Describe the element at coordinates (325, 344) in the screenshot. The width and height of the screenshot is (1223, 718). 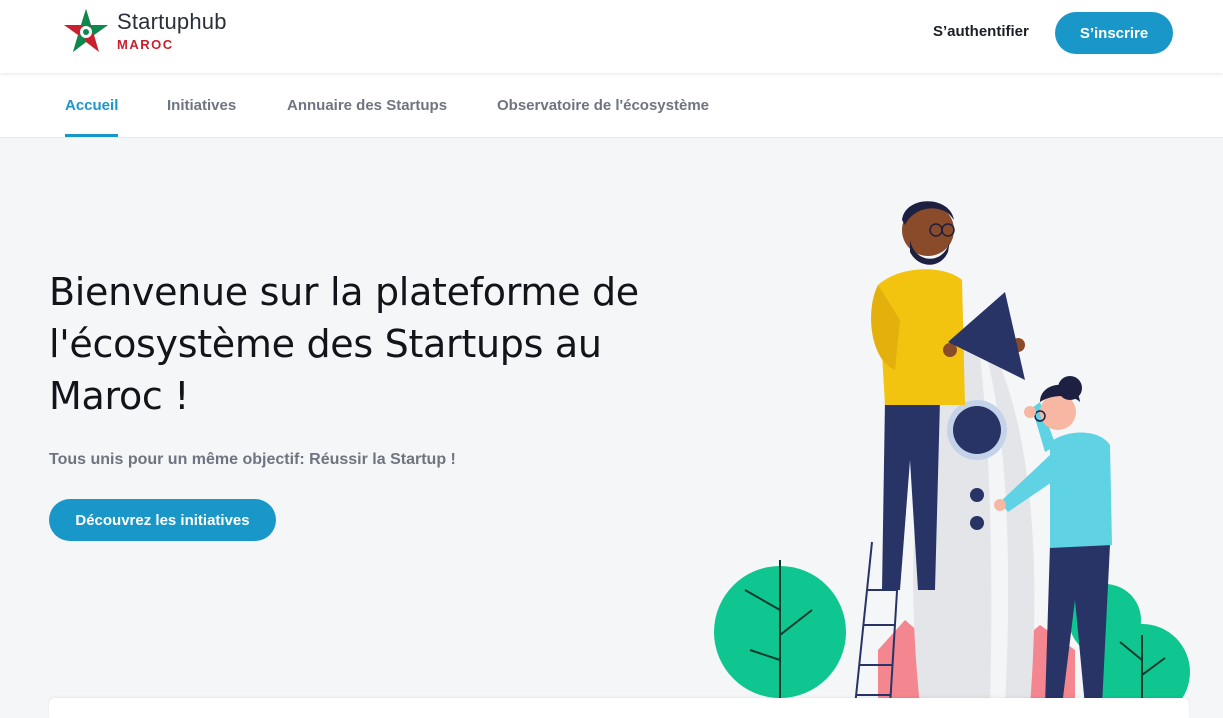
I see `hero-title-line: l'écosystème des Startups au` at that location.